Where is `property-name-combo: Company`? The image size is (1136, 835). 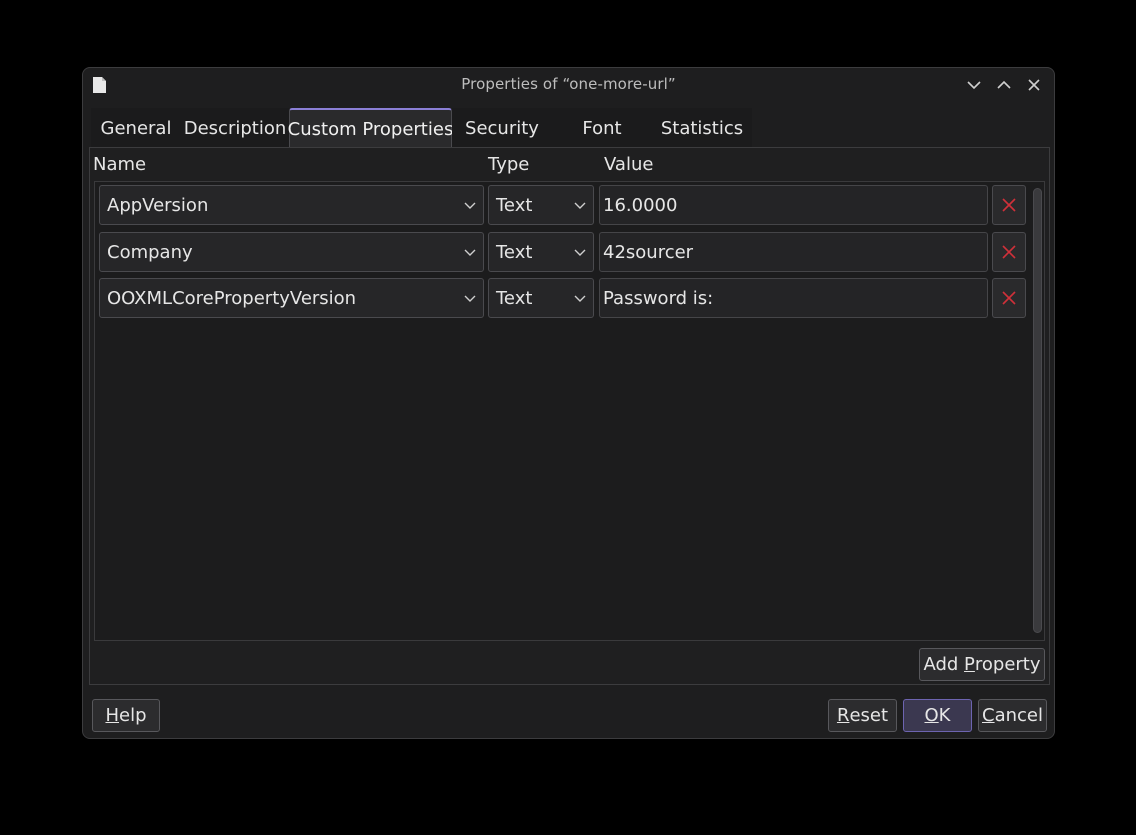 property-name-combo: Company is located at coordinates (291, 252).